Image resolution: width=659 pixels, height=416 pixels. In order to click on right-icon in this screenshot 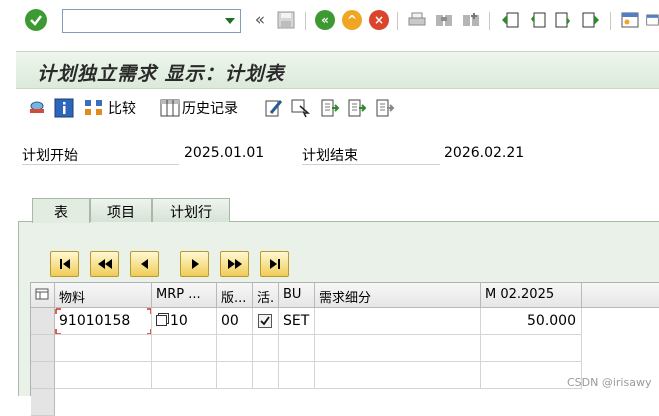, I will do `click(195, 264)`.